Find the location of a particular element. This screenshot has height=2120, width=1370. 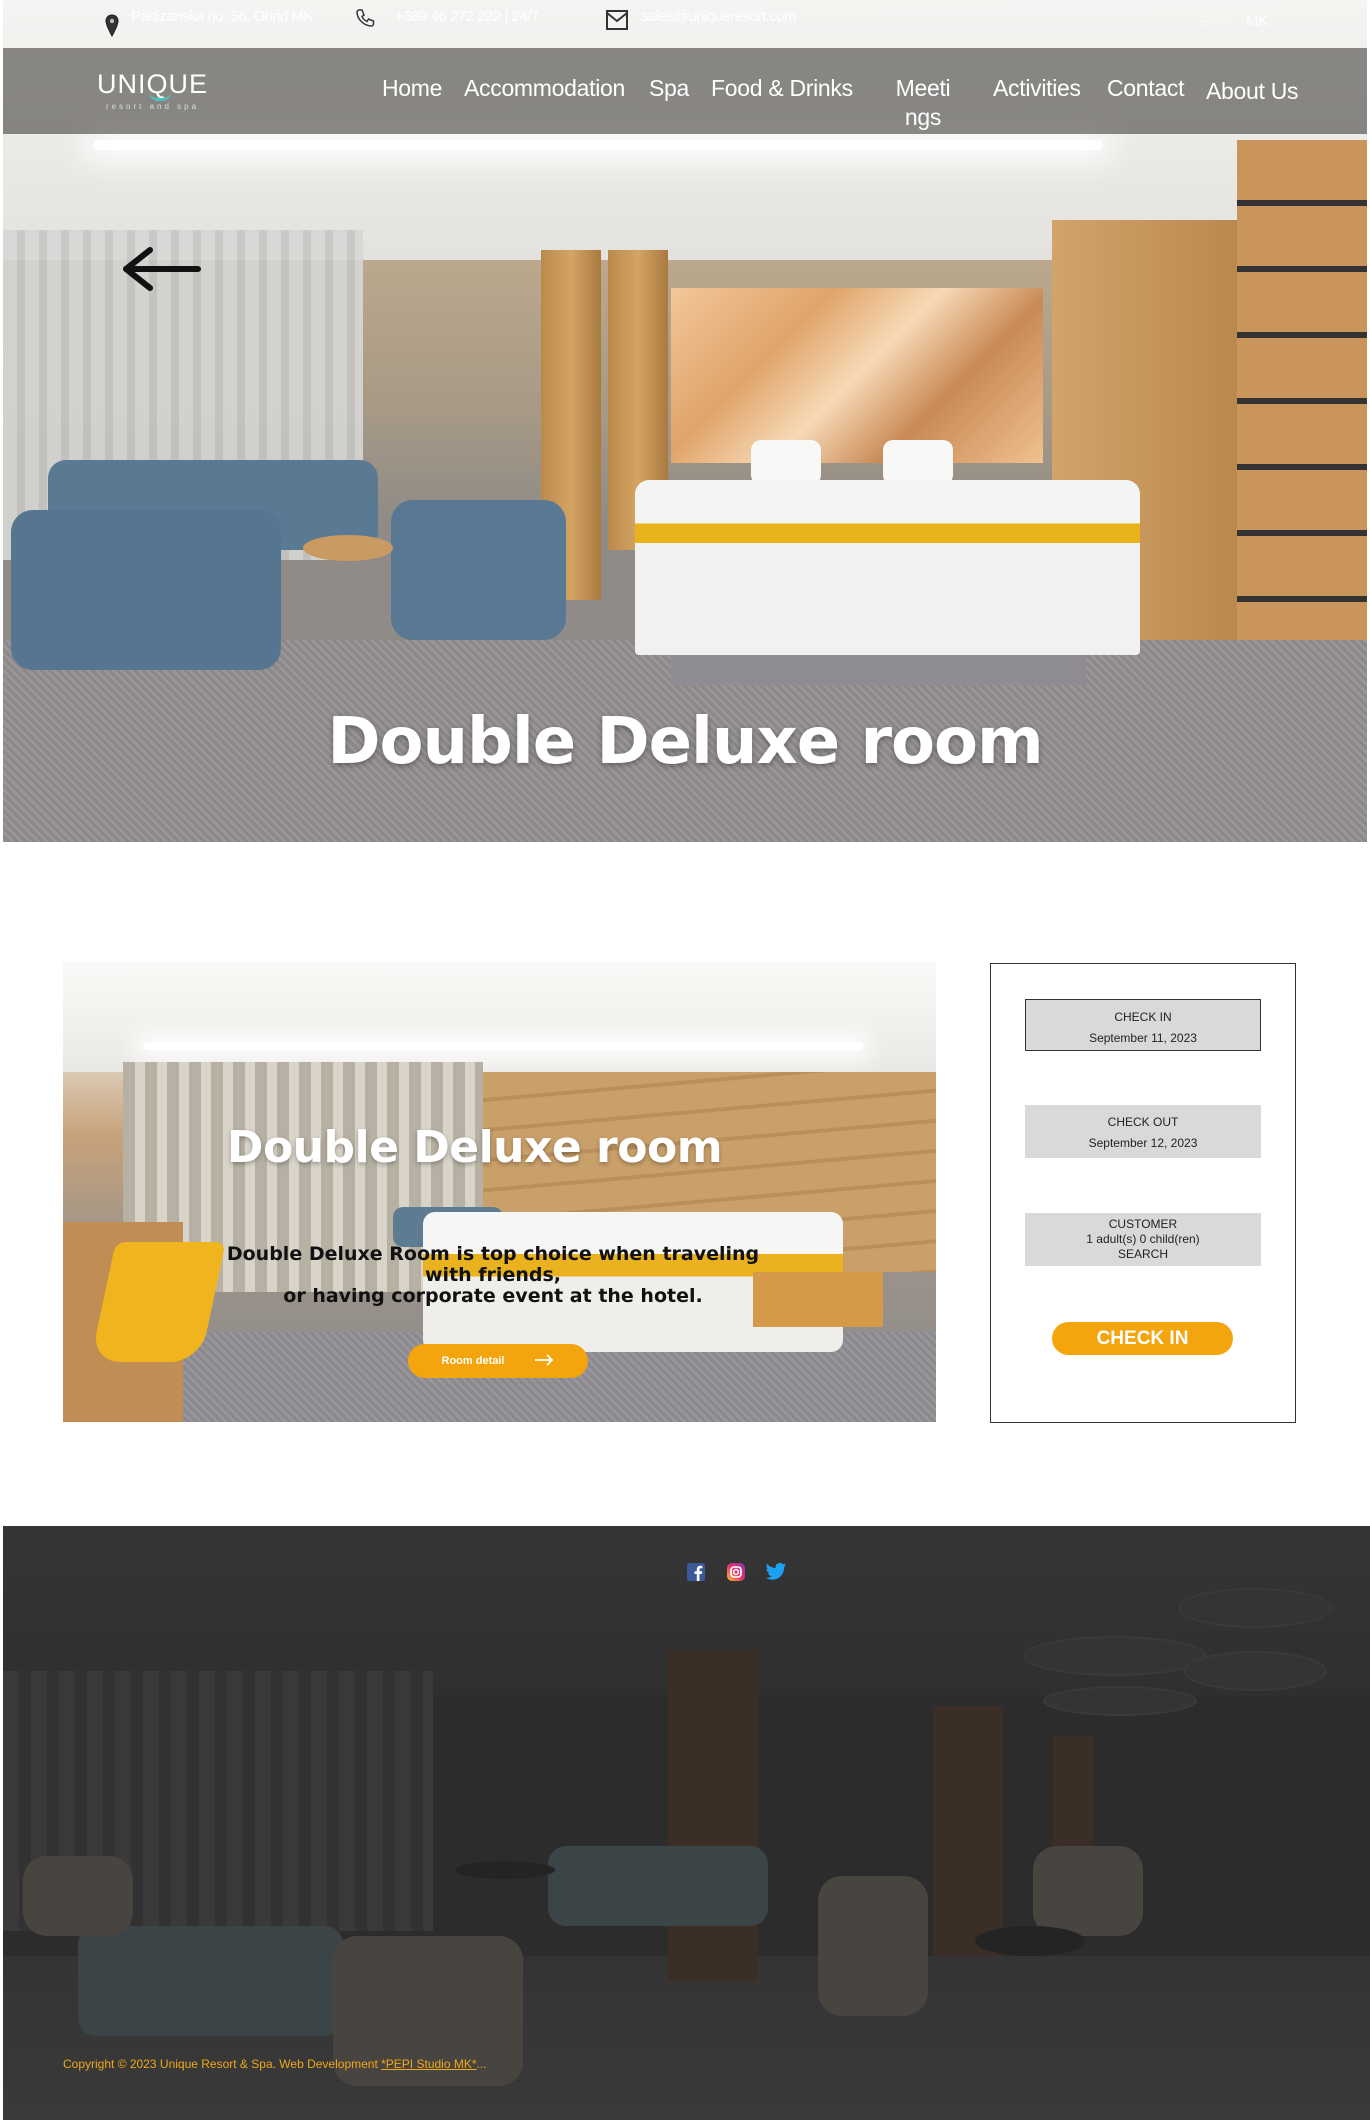

phone-icon is located at coordinates (365, 20).